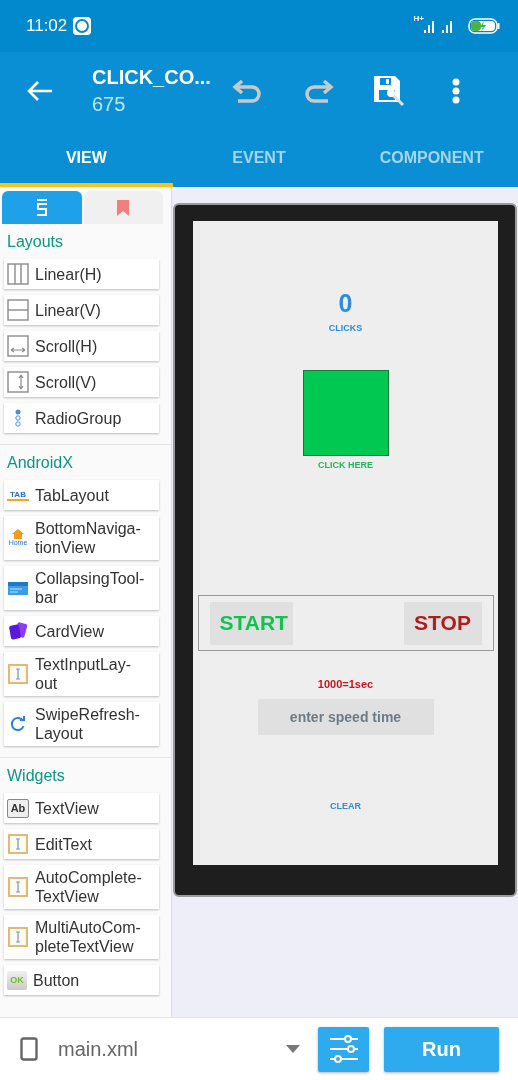 This screenshot has height=1080, width=518. What do you see at coordinates (248, 91) in the screenshot?
I see `undo-icon` at bounding box center [248, 91].